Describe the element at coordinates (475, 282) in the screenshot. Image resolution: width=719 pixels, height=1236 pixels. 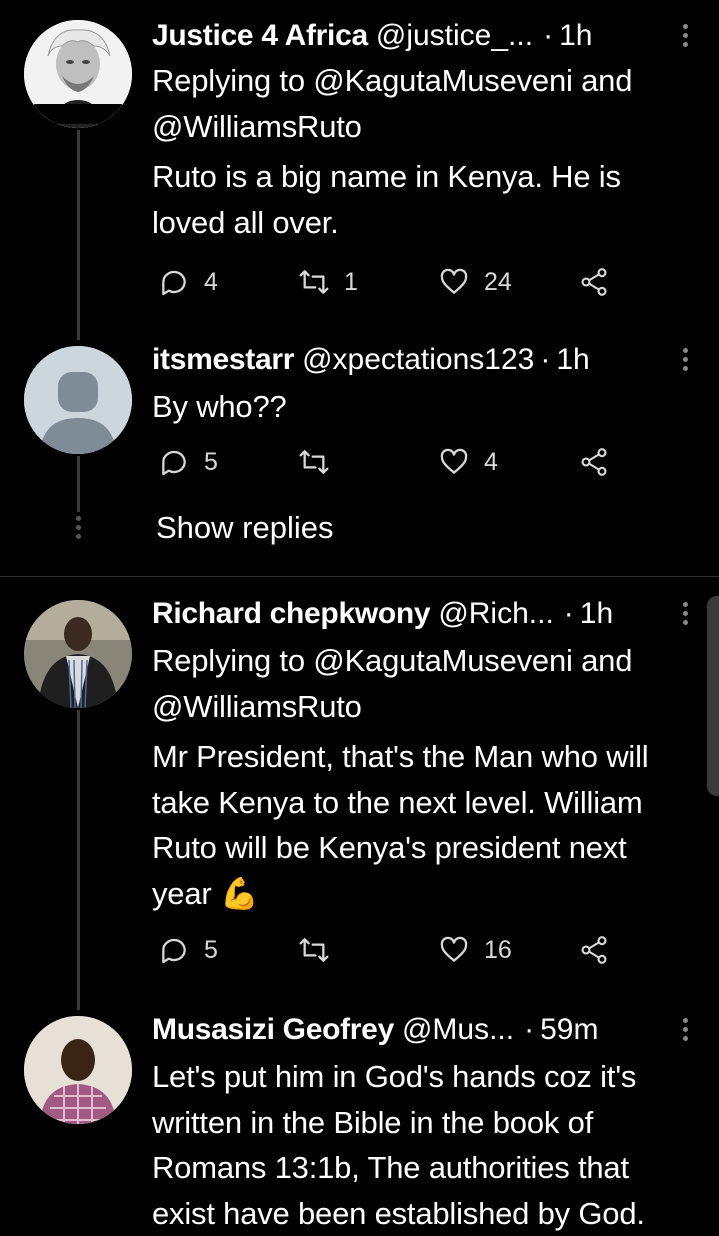
I see `like-button: 24` at that location.